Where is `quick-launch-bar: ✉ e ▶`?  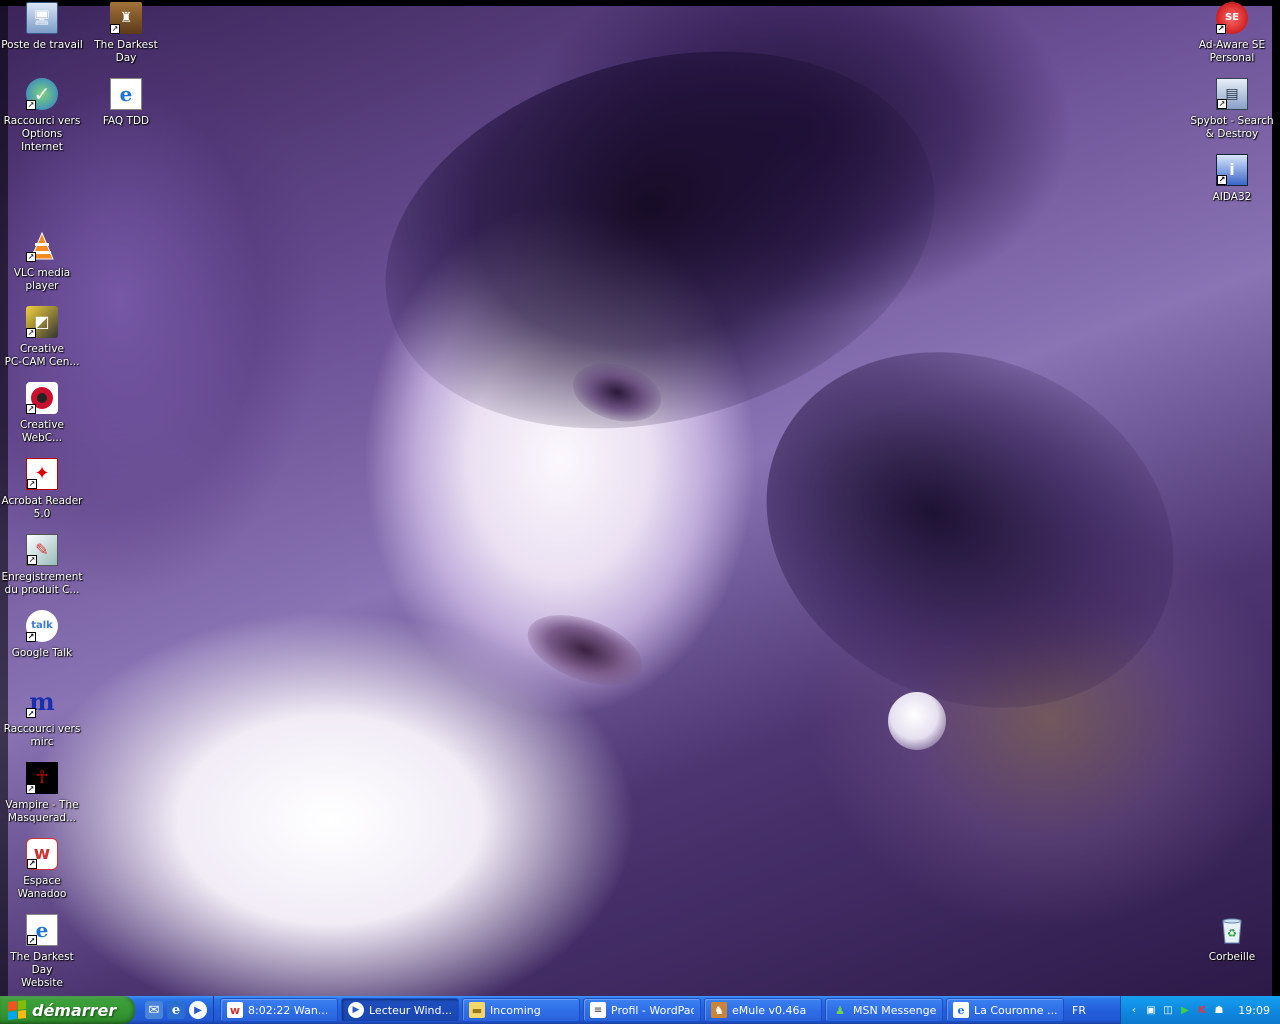
quick-launch-bar: ✉ e ▶ is located at coordinates (174, 1010).